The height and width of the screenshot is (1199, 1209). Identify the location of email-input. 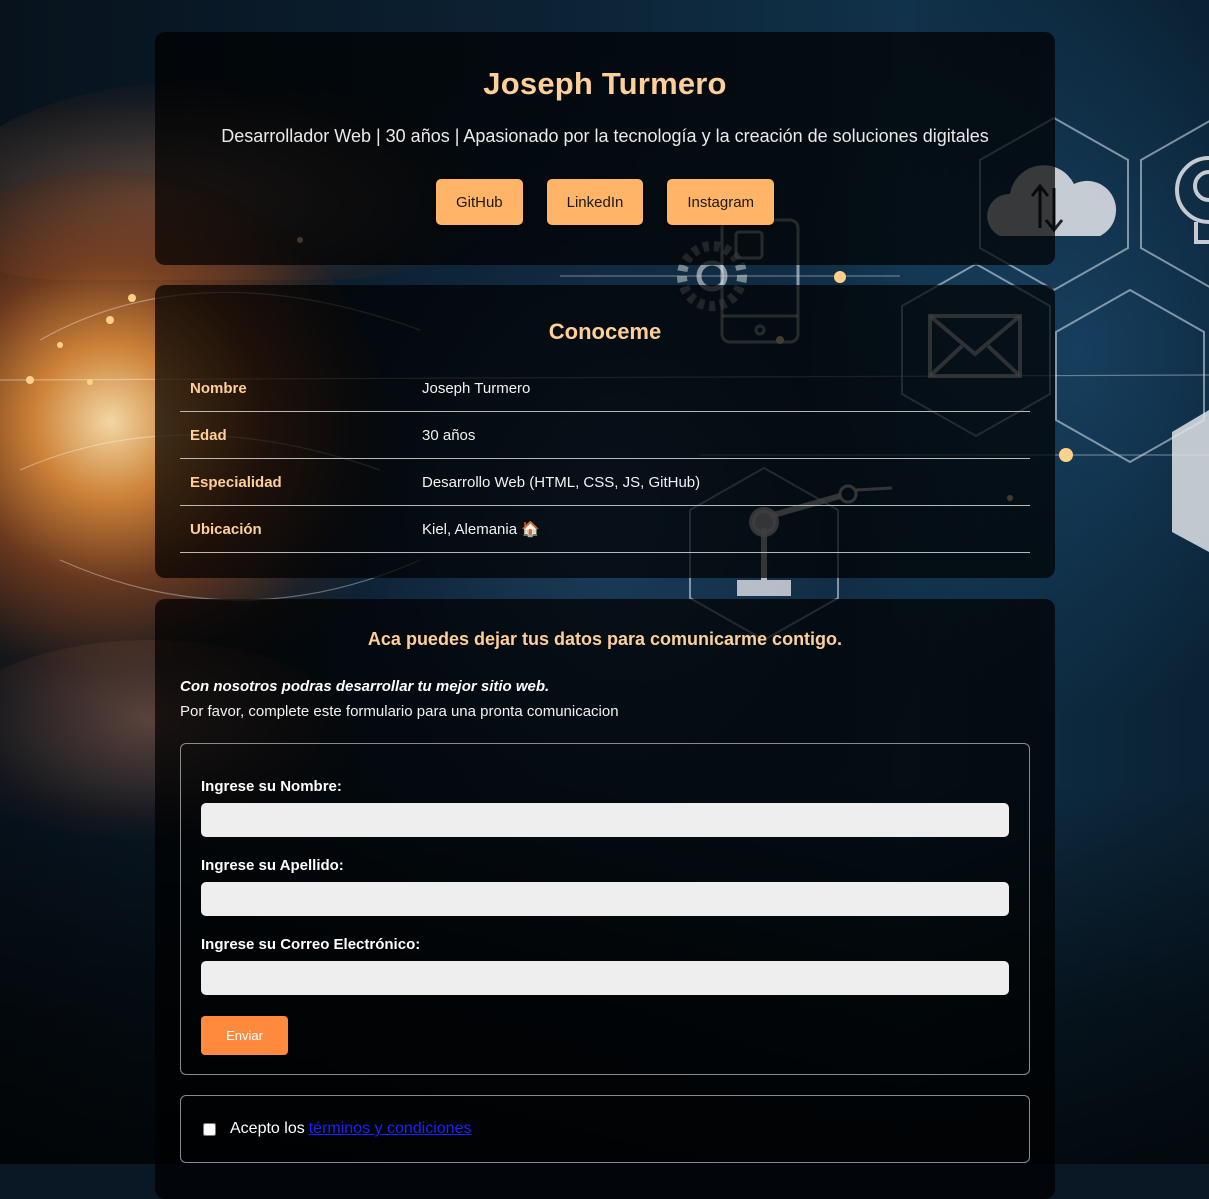
(605, 978).